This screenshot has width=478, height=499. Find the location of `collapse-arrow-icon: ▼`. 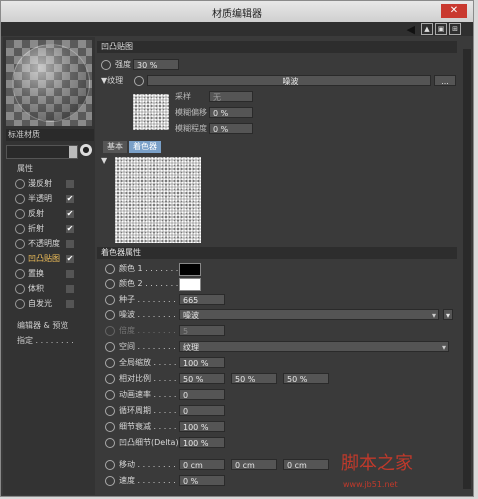

collapse-arrow-icon: ▼ is located at coordinates (104, 161).